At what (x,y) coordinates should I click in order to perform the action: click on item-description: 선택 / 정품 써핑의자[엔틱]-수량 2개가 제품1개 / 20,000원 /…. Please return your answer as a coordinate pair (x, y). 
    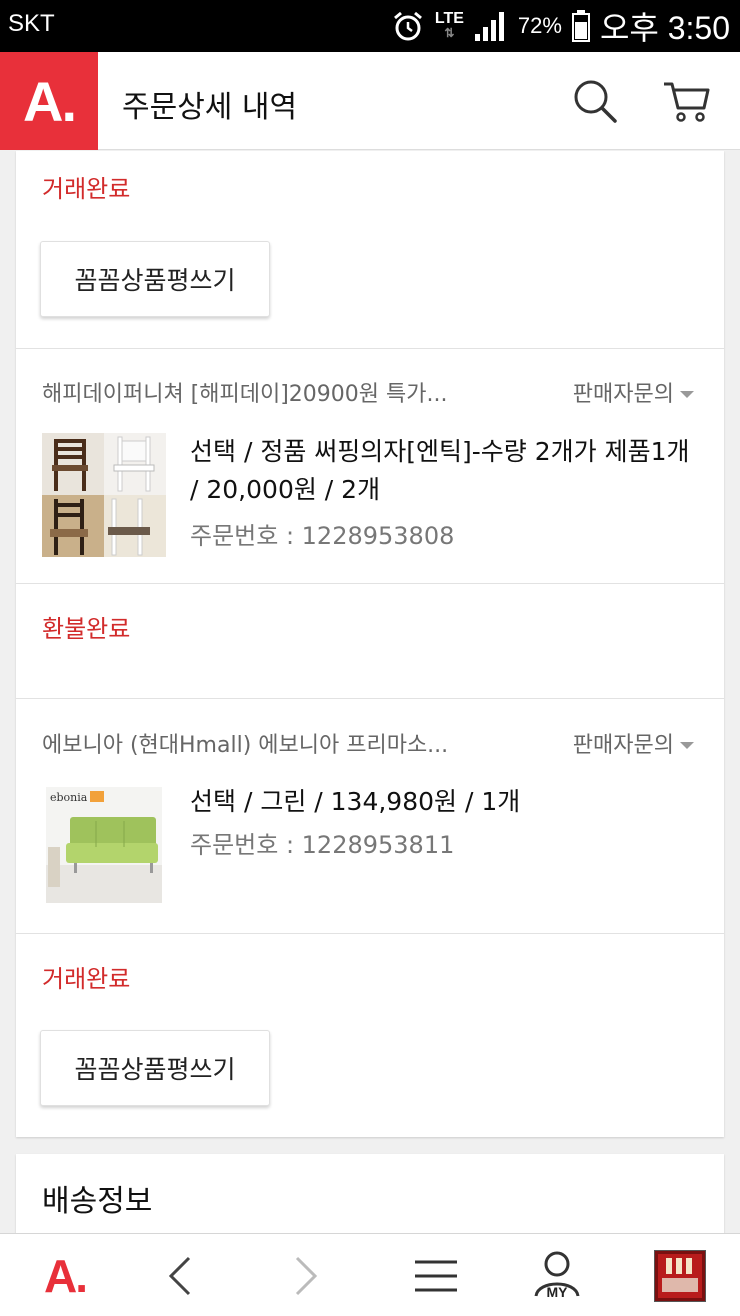
    Looking at the image, I should click on (440, 470).